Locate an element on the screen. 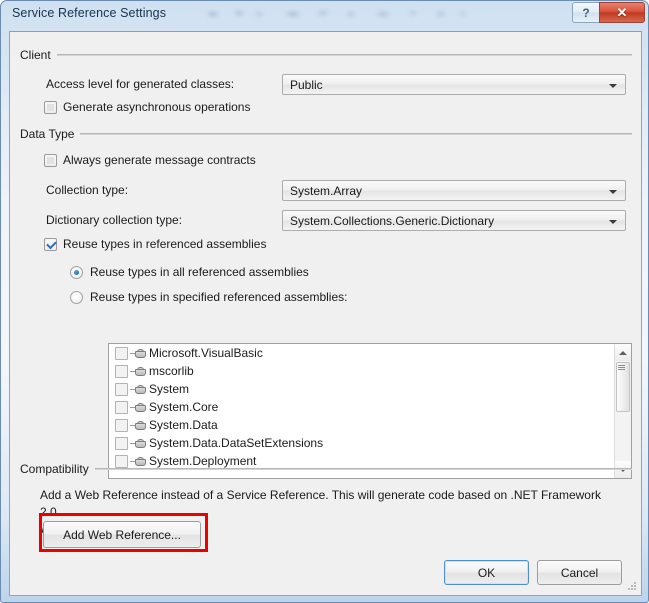  access-level-value: Public is located at coordinates (306, 85).